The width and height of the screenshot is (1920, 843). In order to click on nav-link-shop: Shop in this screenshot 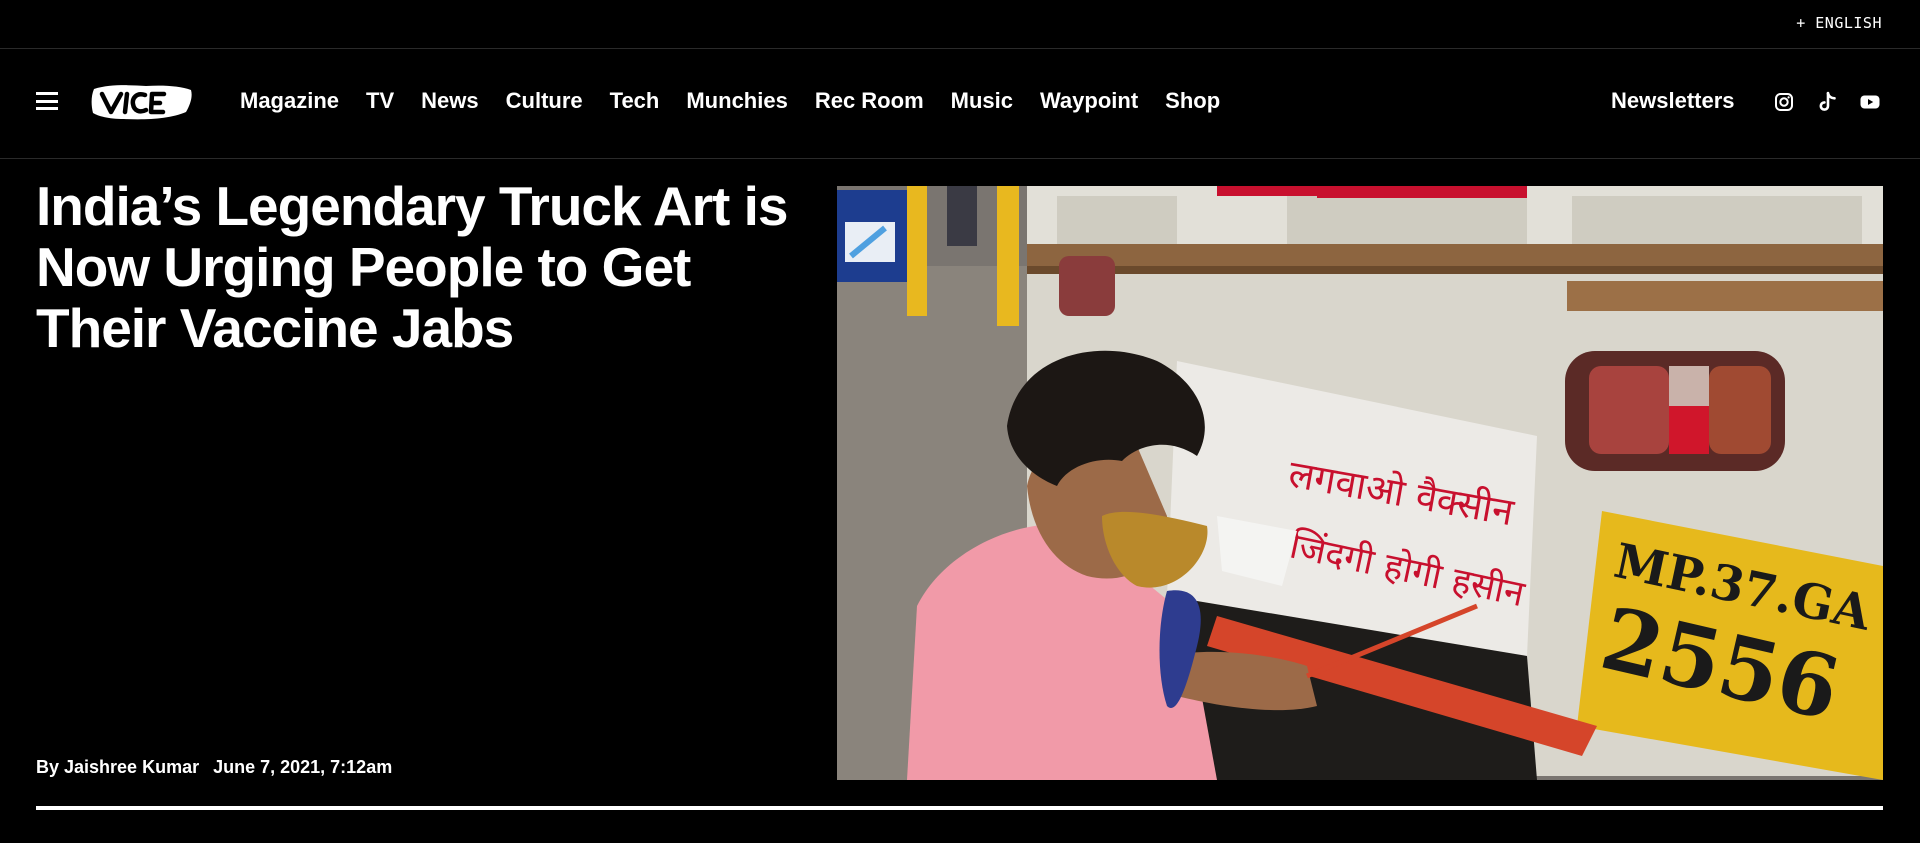, I will do `click(1192, 101)`.